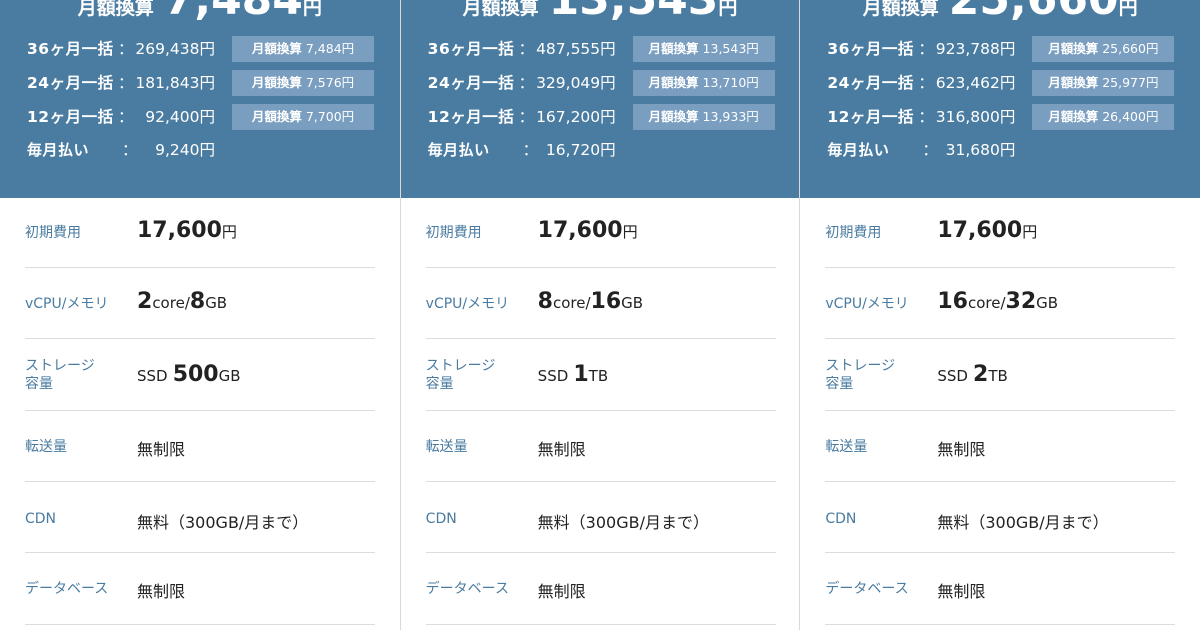 This screenshot has height=630, width=1200. Describe the element at coordinates (1047, 303) in the screenshot. I see `gb-unit: GB` at that location.